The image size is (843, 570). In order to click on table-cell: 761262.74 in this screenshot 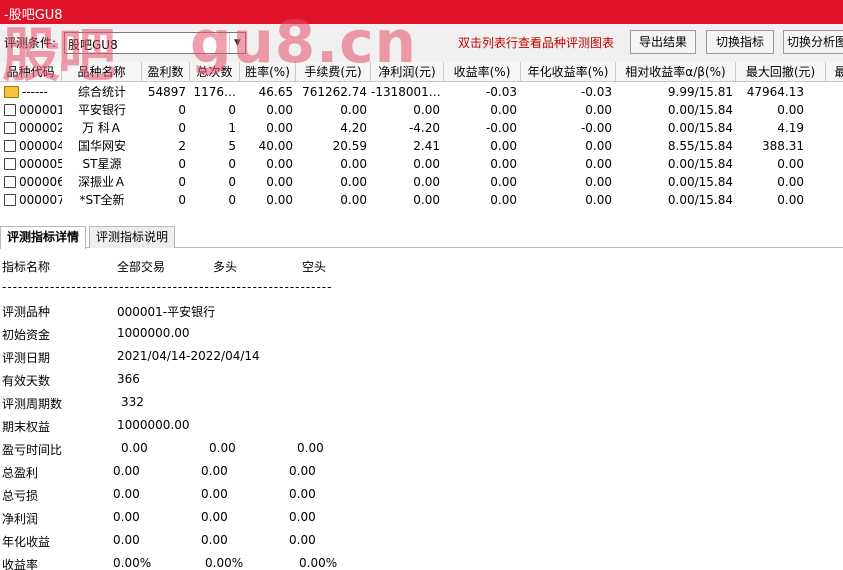, I will do `click(334, 92)`.